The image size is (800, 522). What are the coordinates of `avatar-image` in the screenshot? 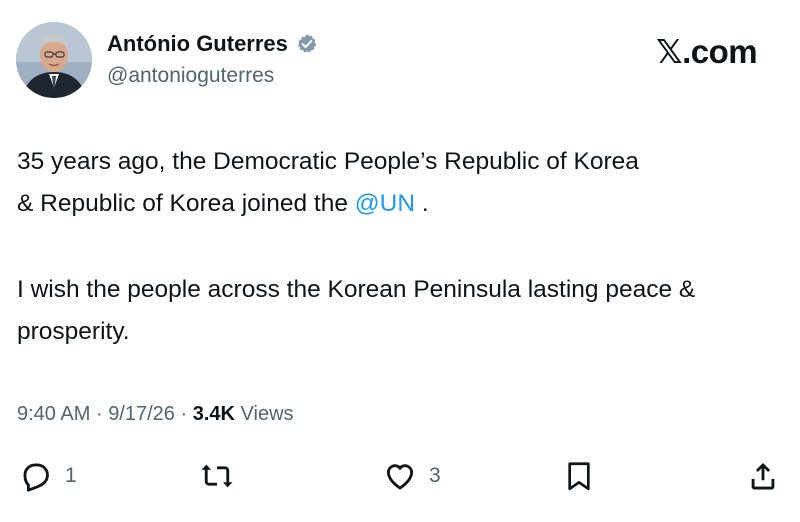 It's located at (54, 60).